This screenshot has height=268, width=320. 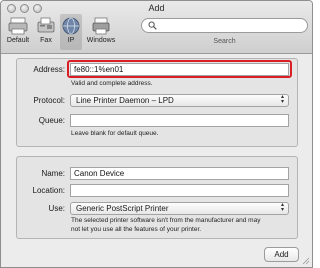 I want to click on address-hint: Valid and complete address., so click(x=112, y=83).